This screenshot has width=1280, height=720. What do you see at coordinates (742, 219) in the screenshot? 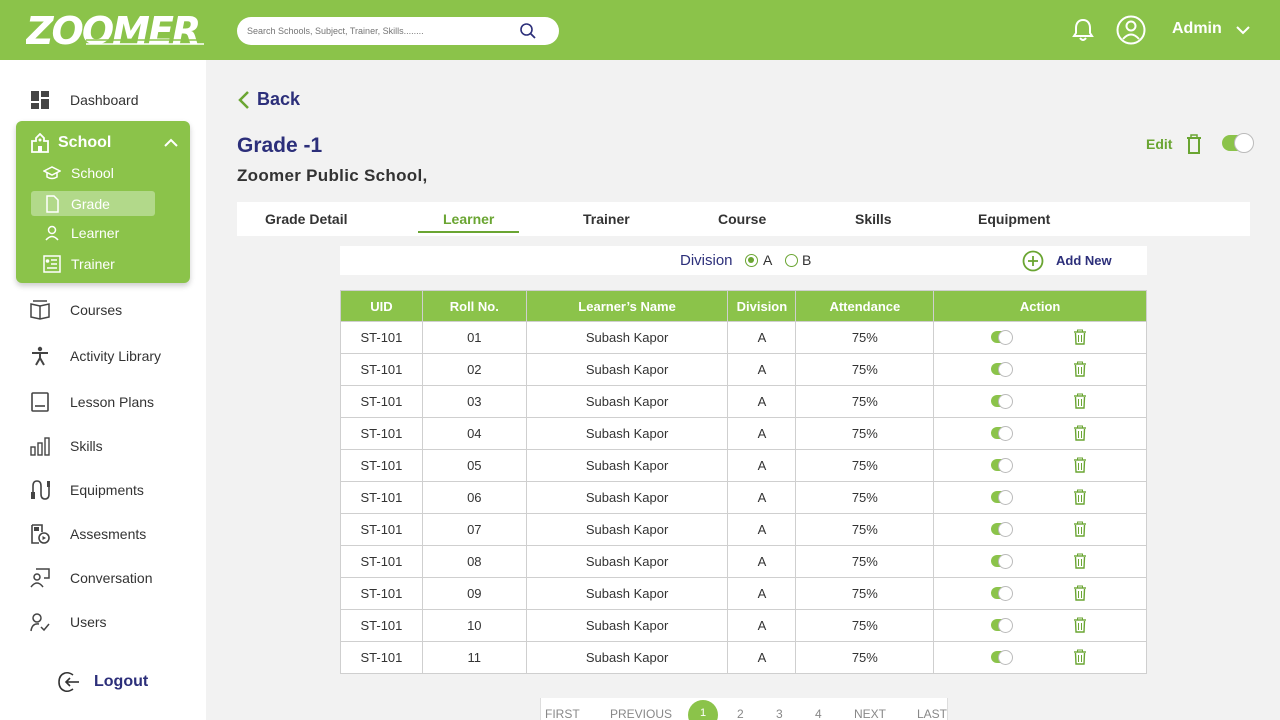
I see `tab-course: Course` at bounding box center [742, 219].